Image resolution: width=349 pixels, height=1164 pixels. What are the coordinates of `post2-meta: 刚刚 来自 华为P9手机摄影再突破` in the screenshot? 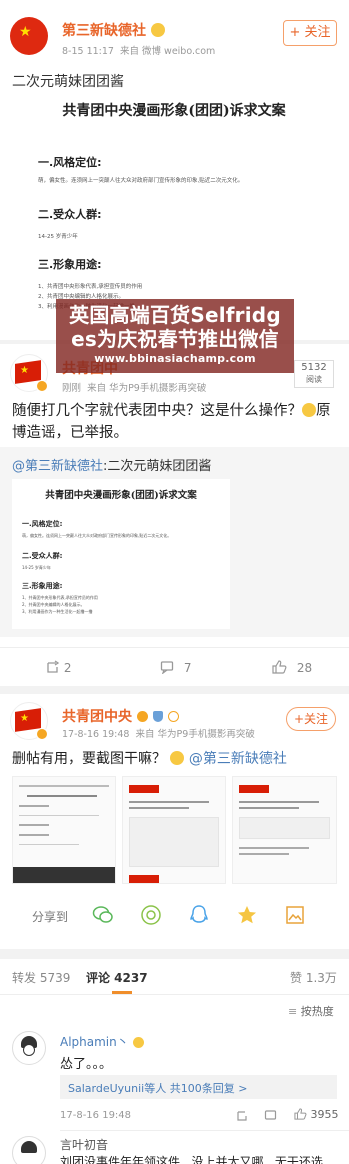 It's located at (134, 388).